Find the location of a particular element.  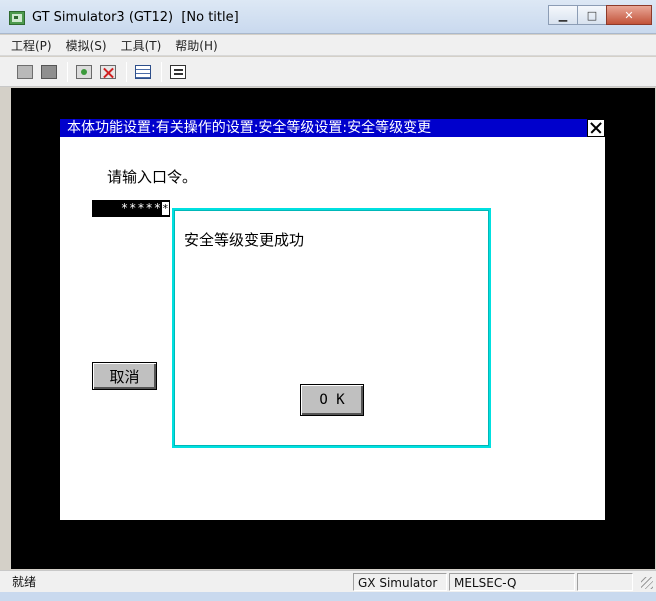

menu-help: 帮助(H) is located at coordinates (196, 45).